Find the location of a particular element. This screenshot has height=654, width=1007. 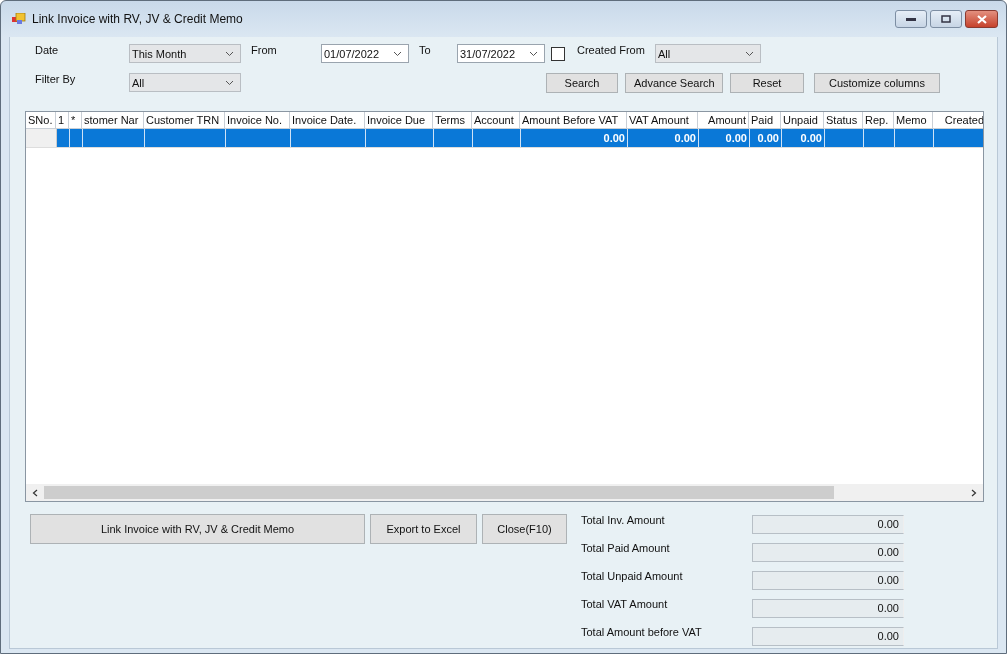

scroll-right-icon is located at coordinates (974, 492).